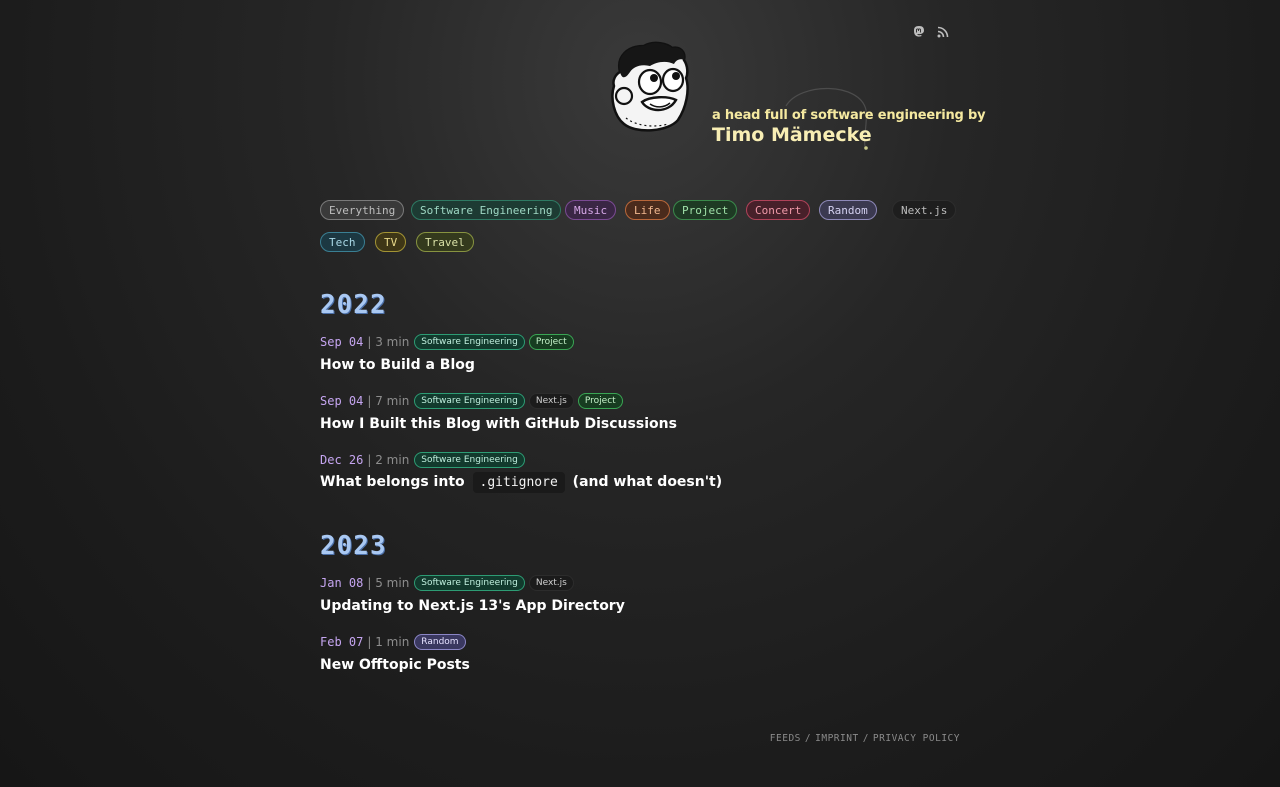 The height and width of the screenshot is (787, 1280). What do you see at coordinates (919, 31) in the screenshot?
I see `mastodon-icon` at bounding box center [919, 31].